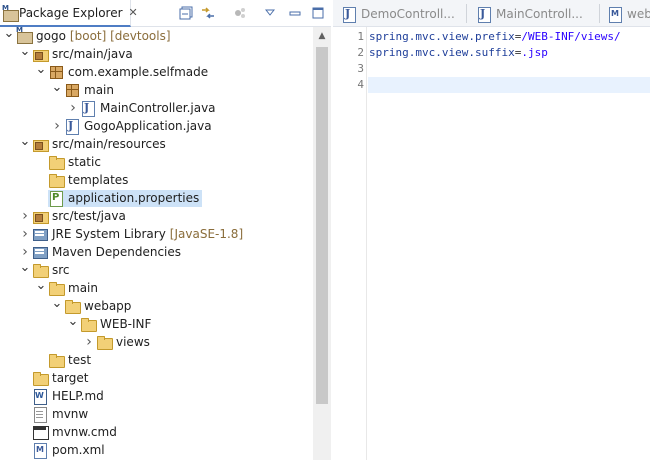 This screenshot has width=650, height=460. I want to click on tree-item-content: mvnw.cmd, so click(76, 432).